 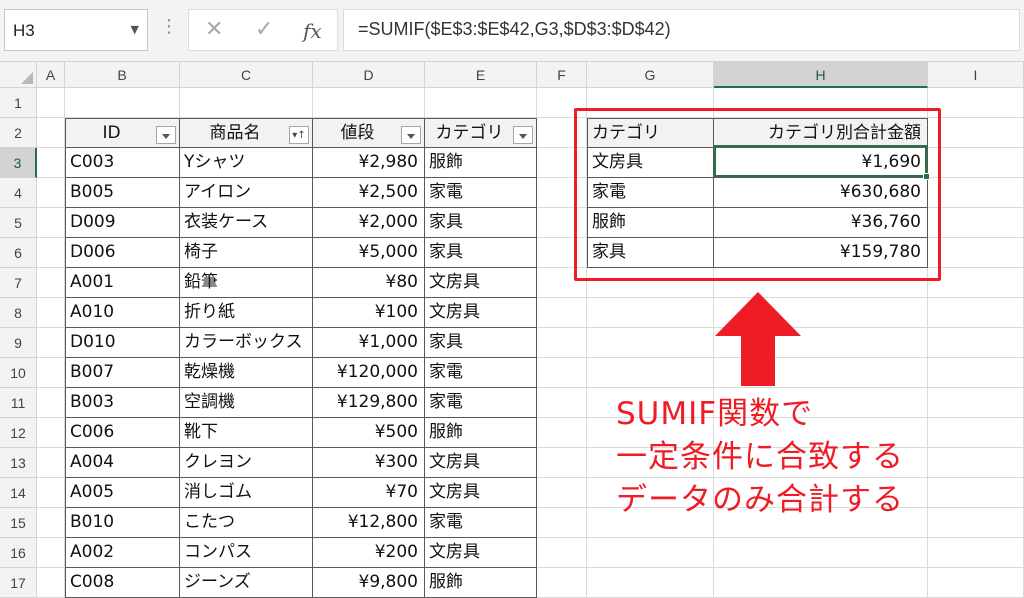 I want to click on table-header-cell: カテゴリ, so click(x=481, y=133).